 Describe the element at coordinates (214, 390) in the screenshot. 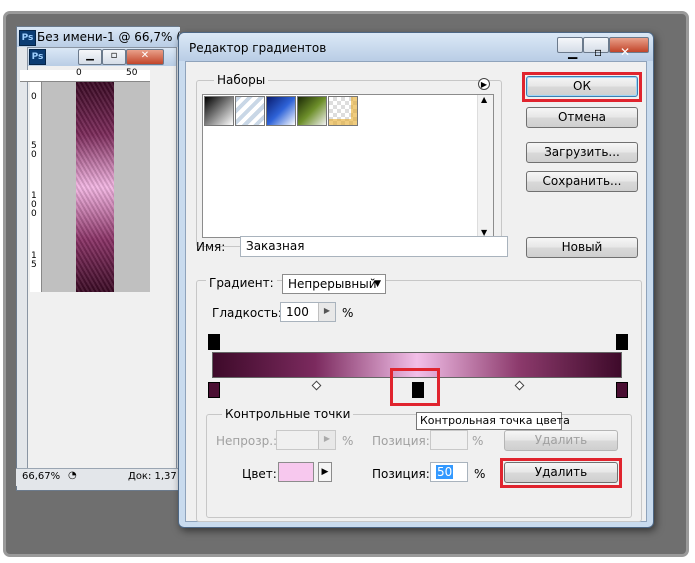

I see `color-stop-left` at that location.